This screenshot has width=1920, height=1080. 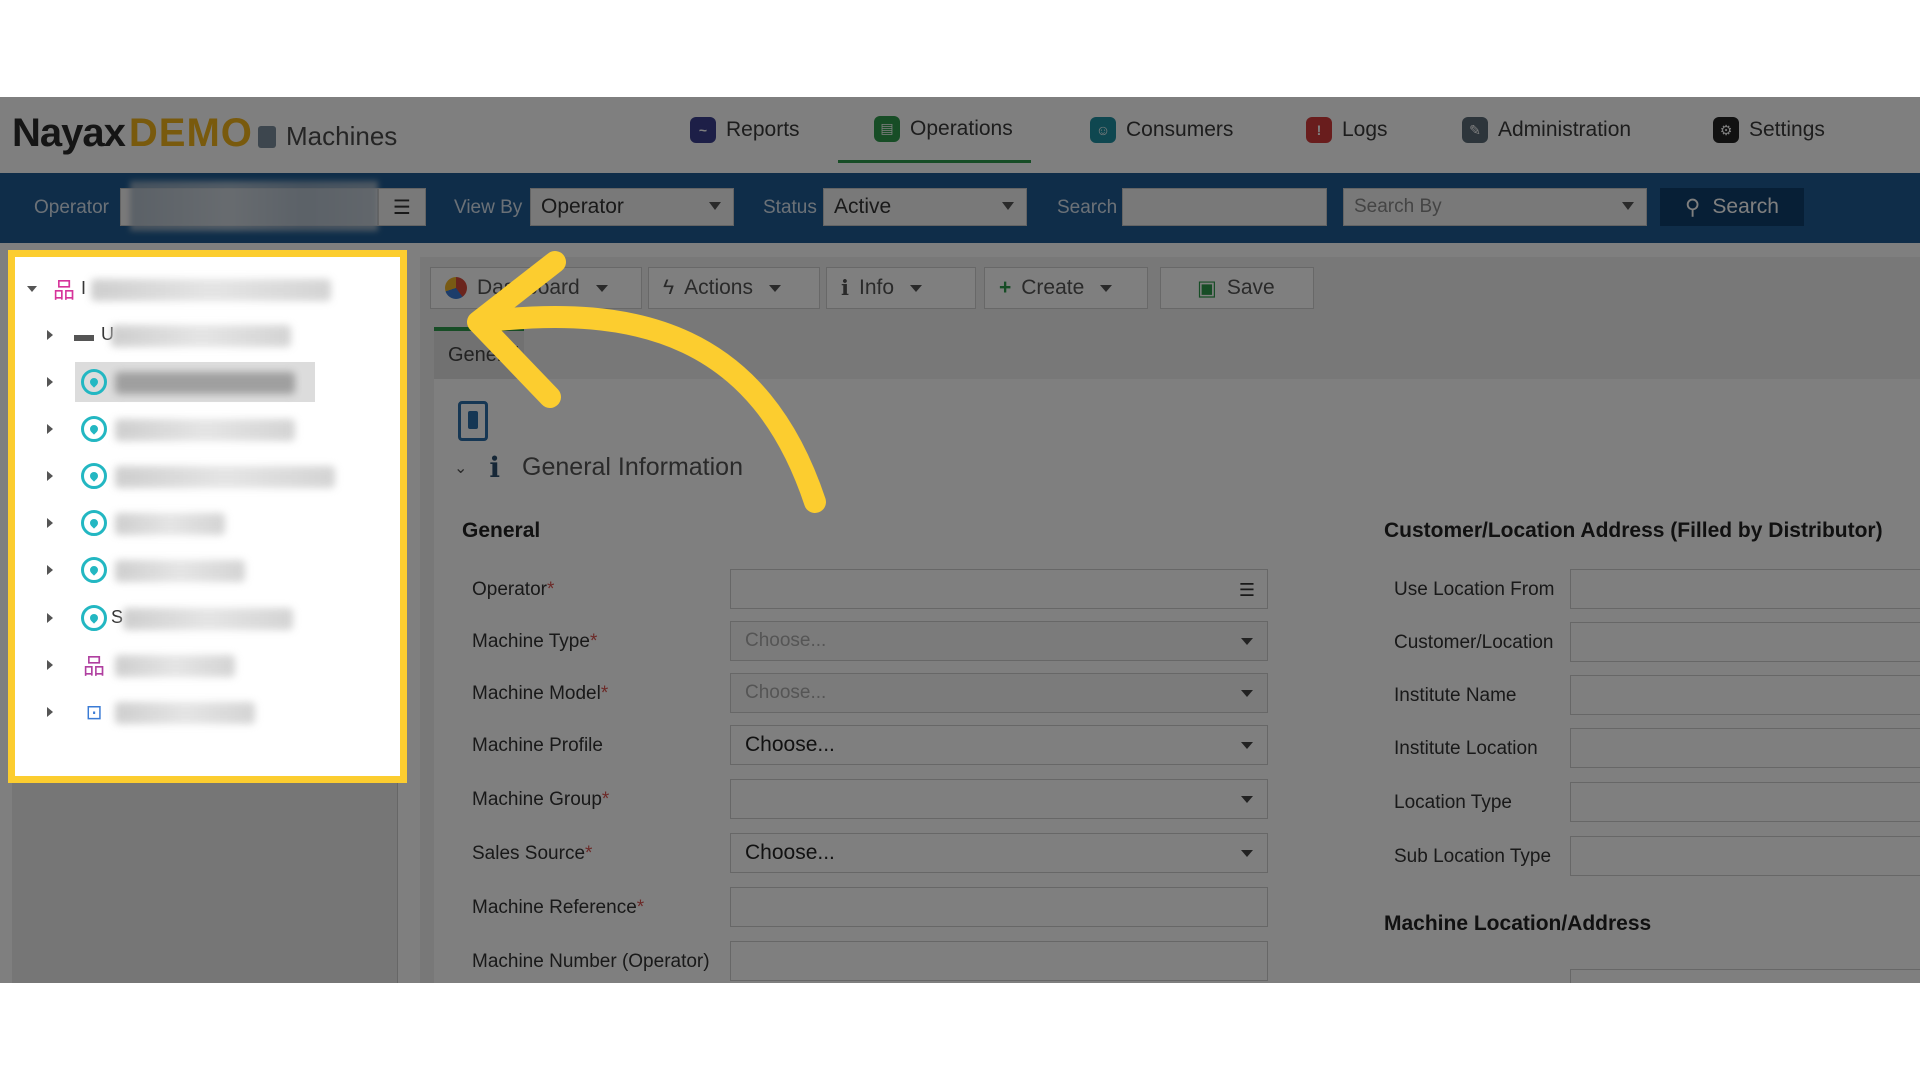 What do you see at coordinates (999, 799) in the screenshot?
I see `machine-group-select` at bounding box center [999, 799].